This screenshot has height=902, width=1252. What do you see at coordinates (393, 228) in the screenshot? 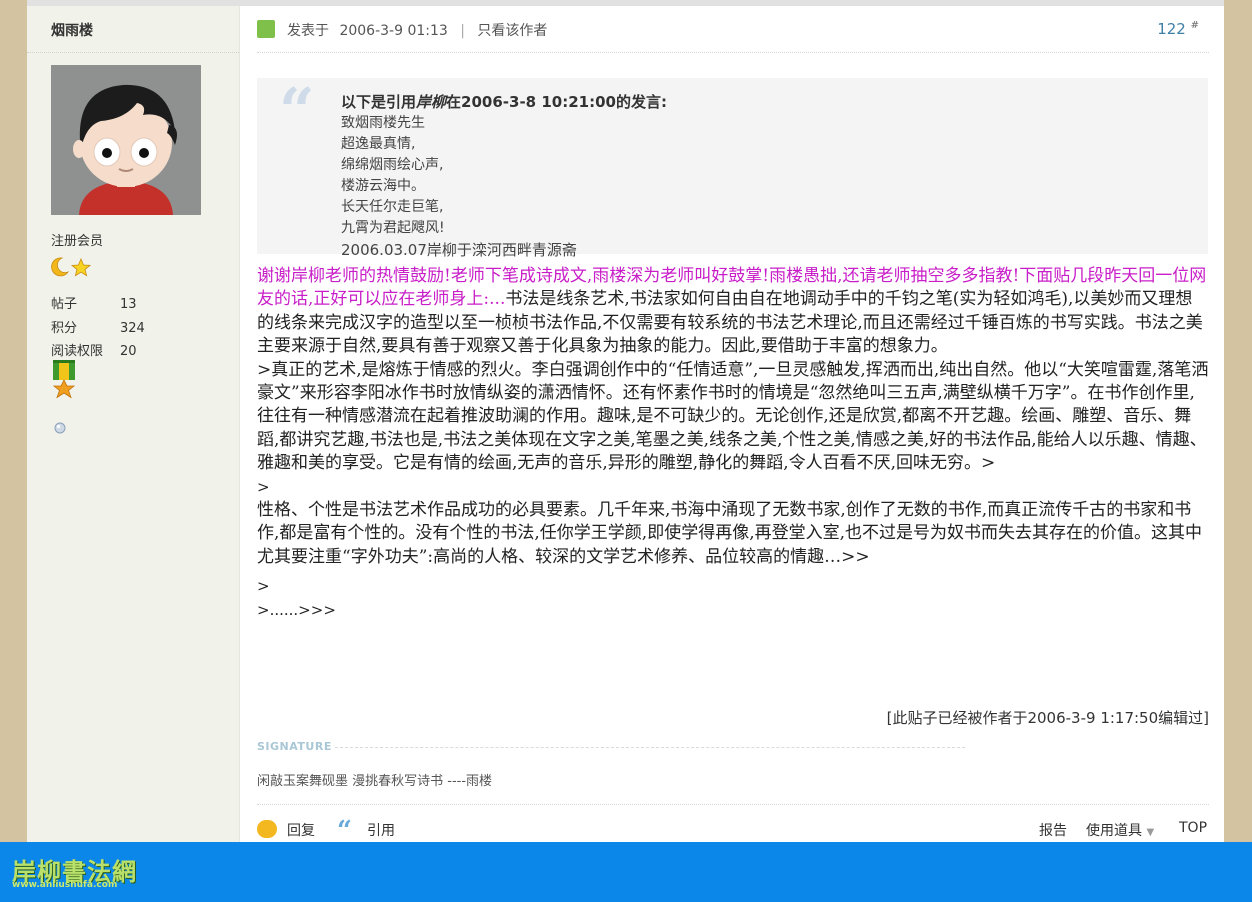
I see `quote-line: 九霄为君起飕风!` at bounding box center [393, 228].